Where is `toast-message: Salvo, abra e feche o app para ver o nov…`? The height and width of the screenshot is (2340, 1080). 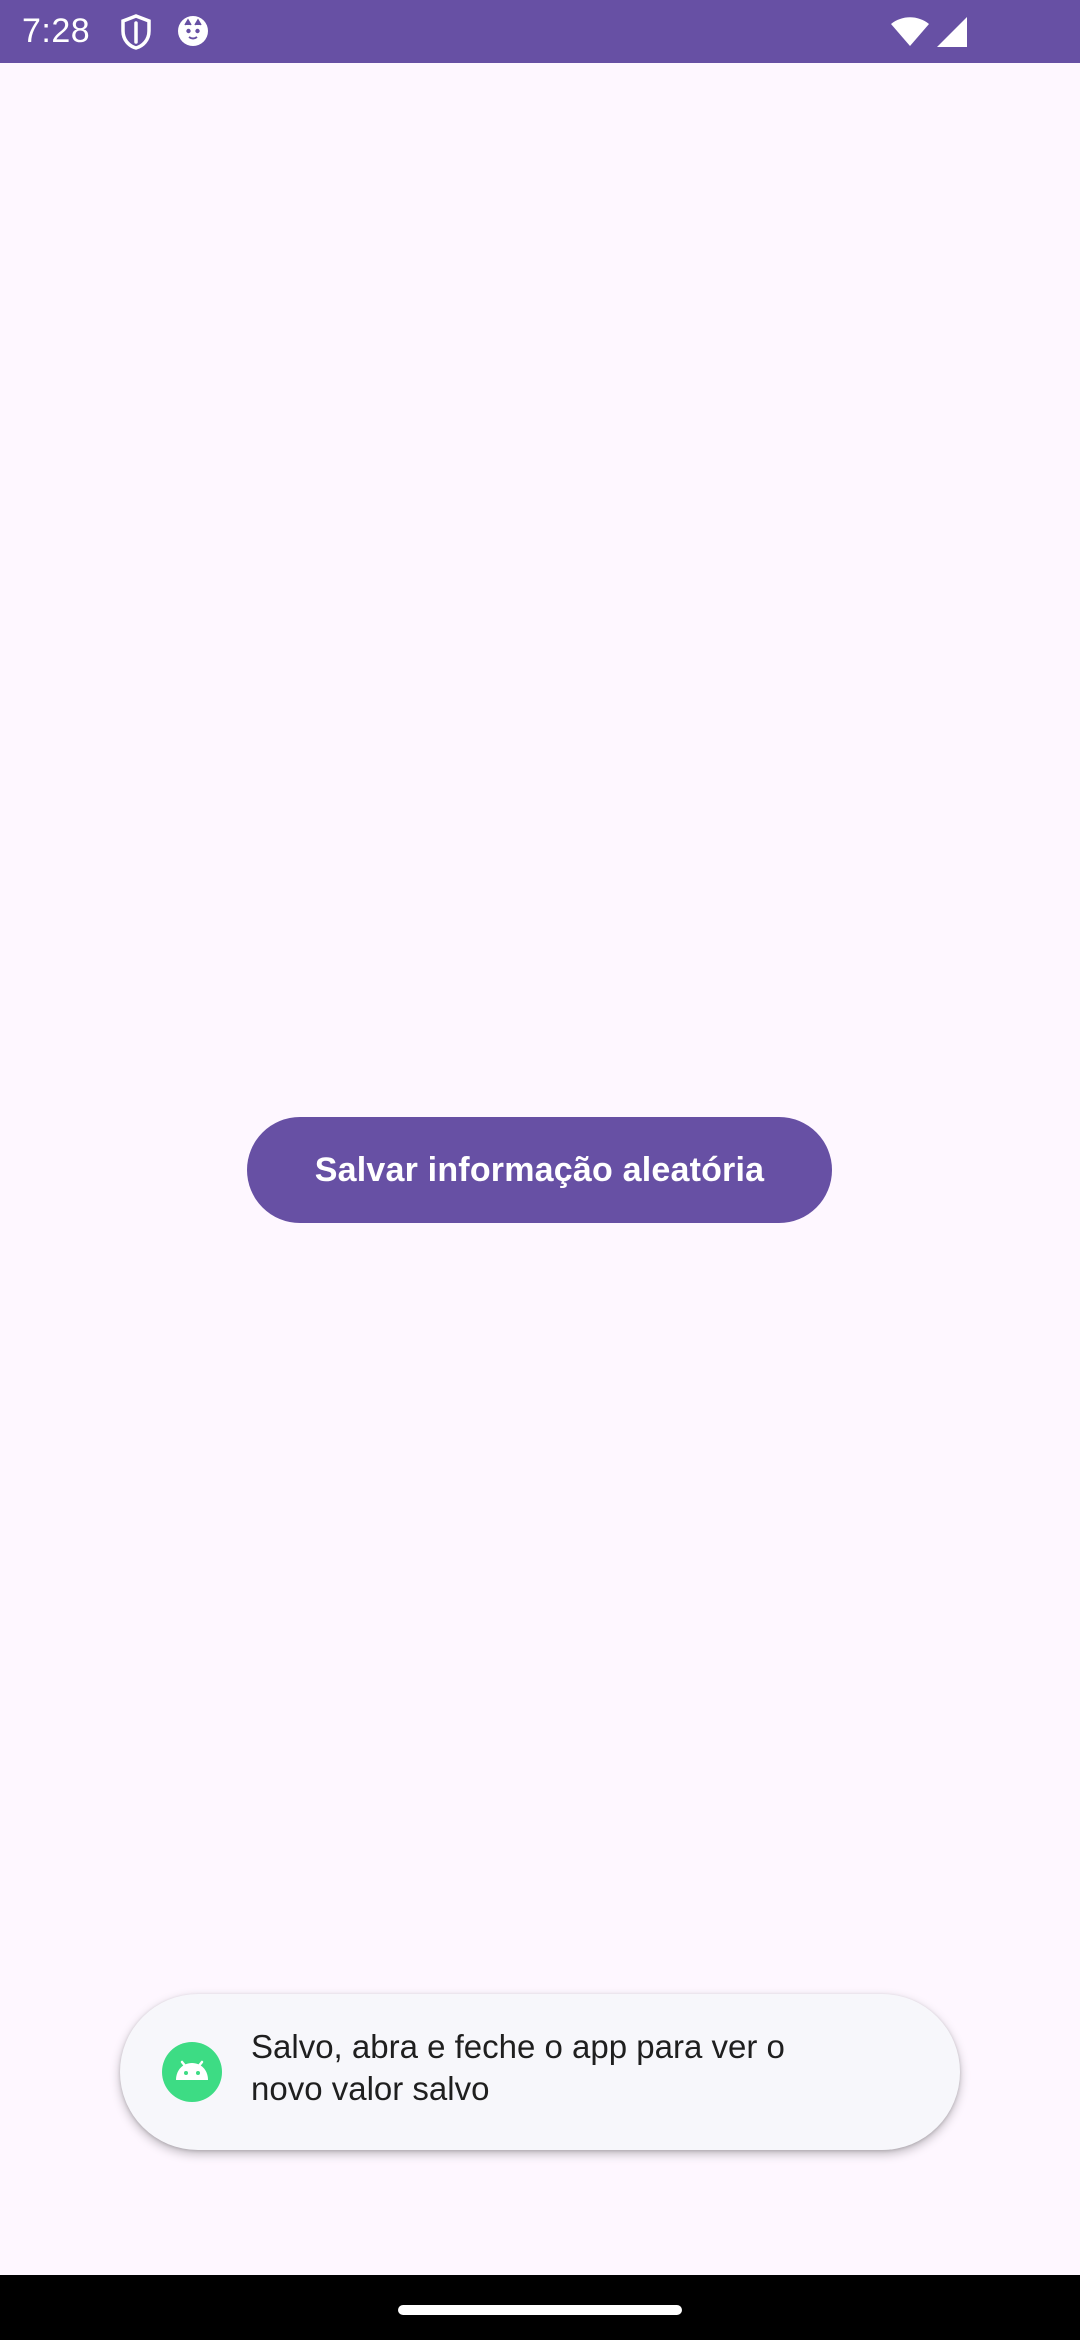 toast-message: Salvo, abra e feche o app para ver o nov… is located at coordinates (540, 2072).